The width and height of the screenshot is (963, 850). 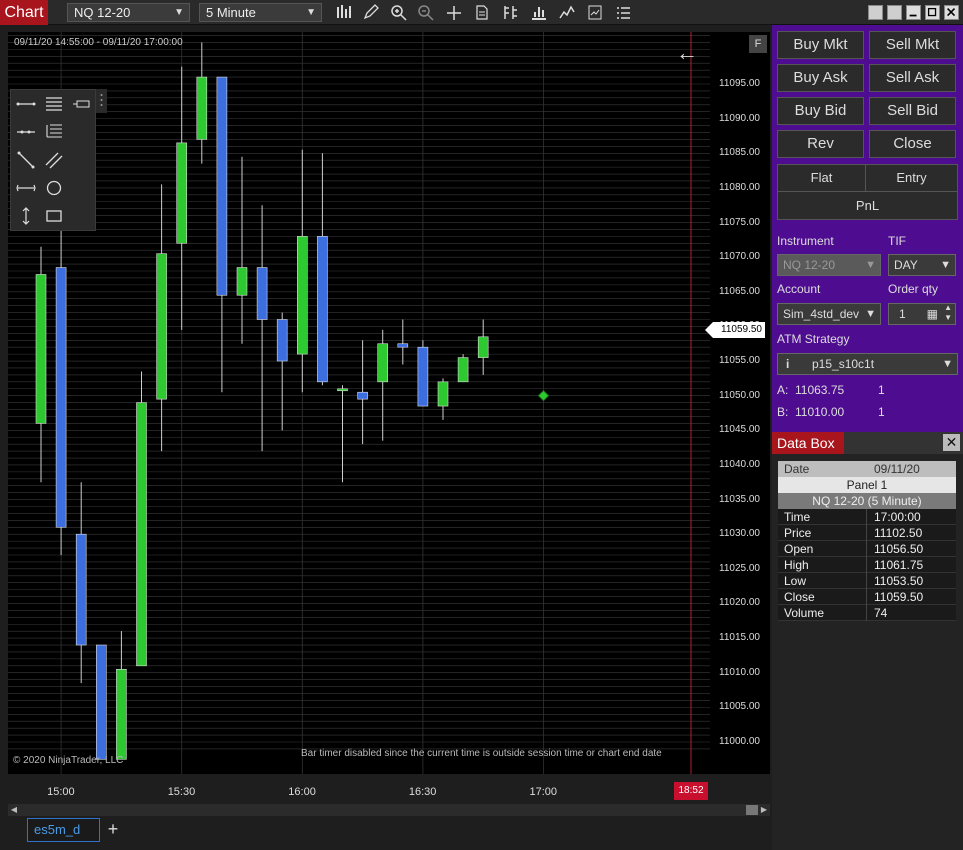 What do you see at coordinates (739, 534) in the screenshot?
I see `price-tick-label: 11030.00` at bounding box center [739, 534].